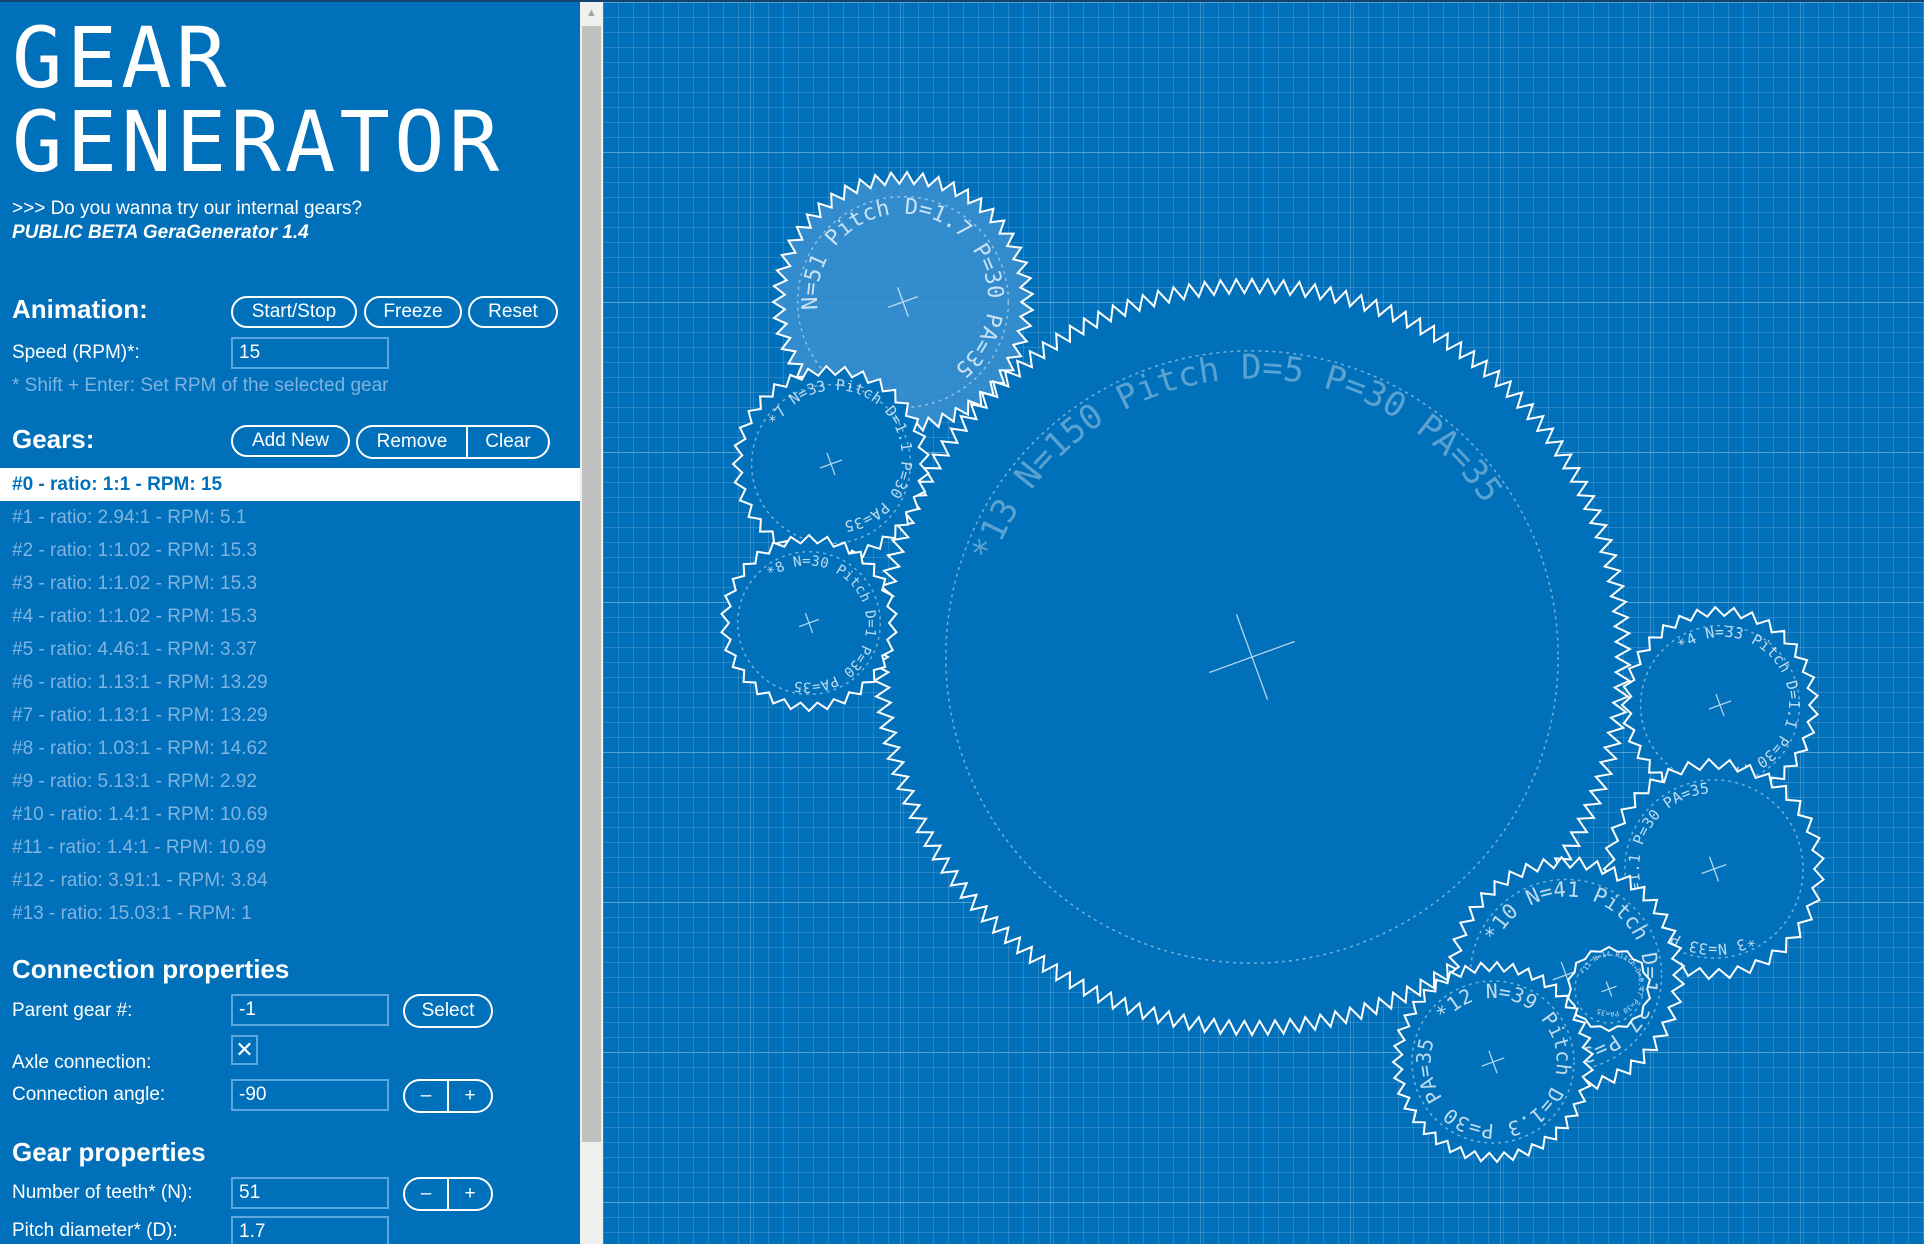  What do you see at coordinates (413, 312) in the screenshot?
I see `freeze-button: Freeze` at bounding box center [413, 312].